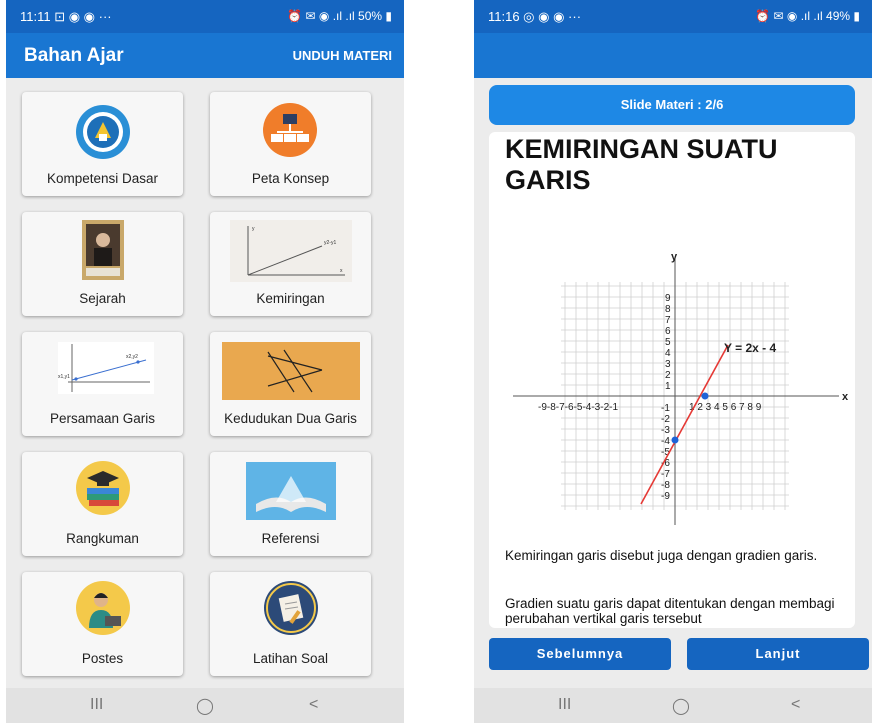 This screenshot has width=872, height=723. Describe the element at coordinates (291, 371) in the screenshot. I see `intersecting-lines-icon` at that location.